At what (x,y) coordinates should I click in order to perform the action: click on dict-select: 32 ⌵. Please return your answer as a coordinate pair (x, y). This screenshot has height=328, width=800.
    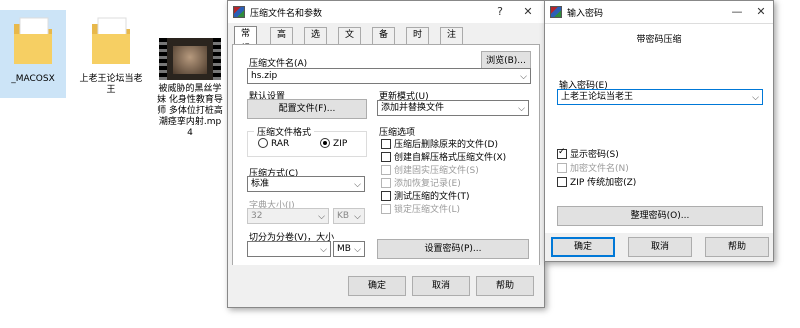
    Looking at the image, I should click on (288, 216).